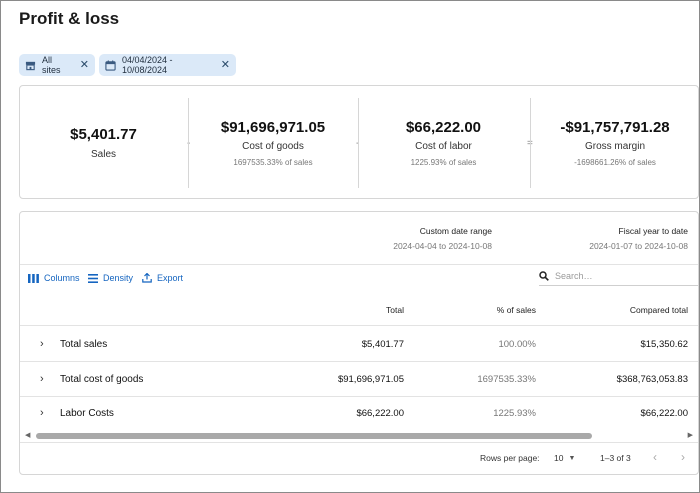 The height and width of the screenshot is (493, 700). Describe the element at coordinates (273, 162) in the screenshot. I see `metric-subtext: 1697535.33% of sales` at that location.